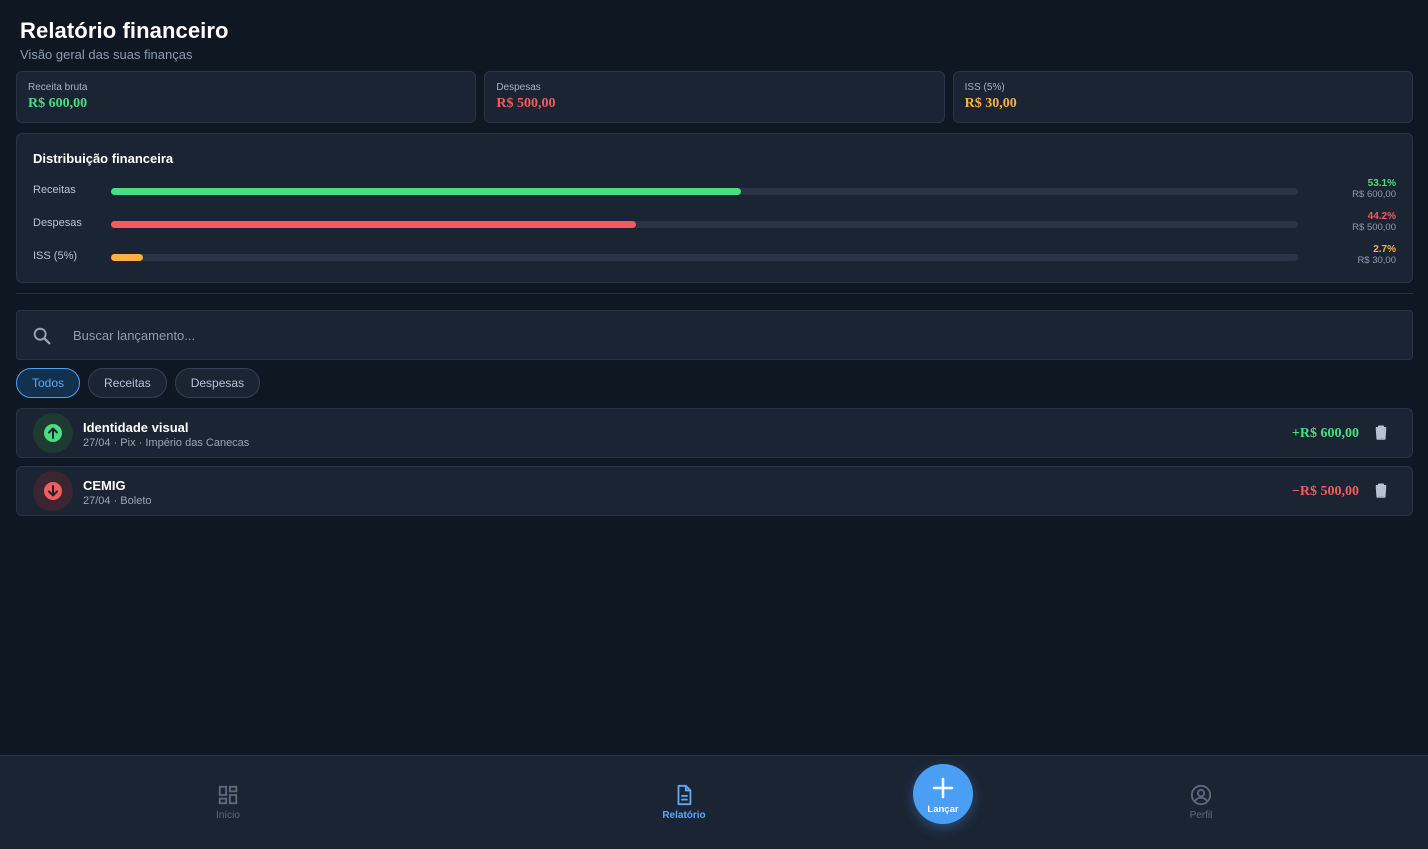 The image size is (1428, 849). I want to click on summary-card-label: Despesas, so click(518, 87).